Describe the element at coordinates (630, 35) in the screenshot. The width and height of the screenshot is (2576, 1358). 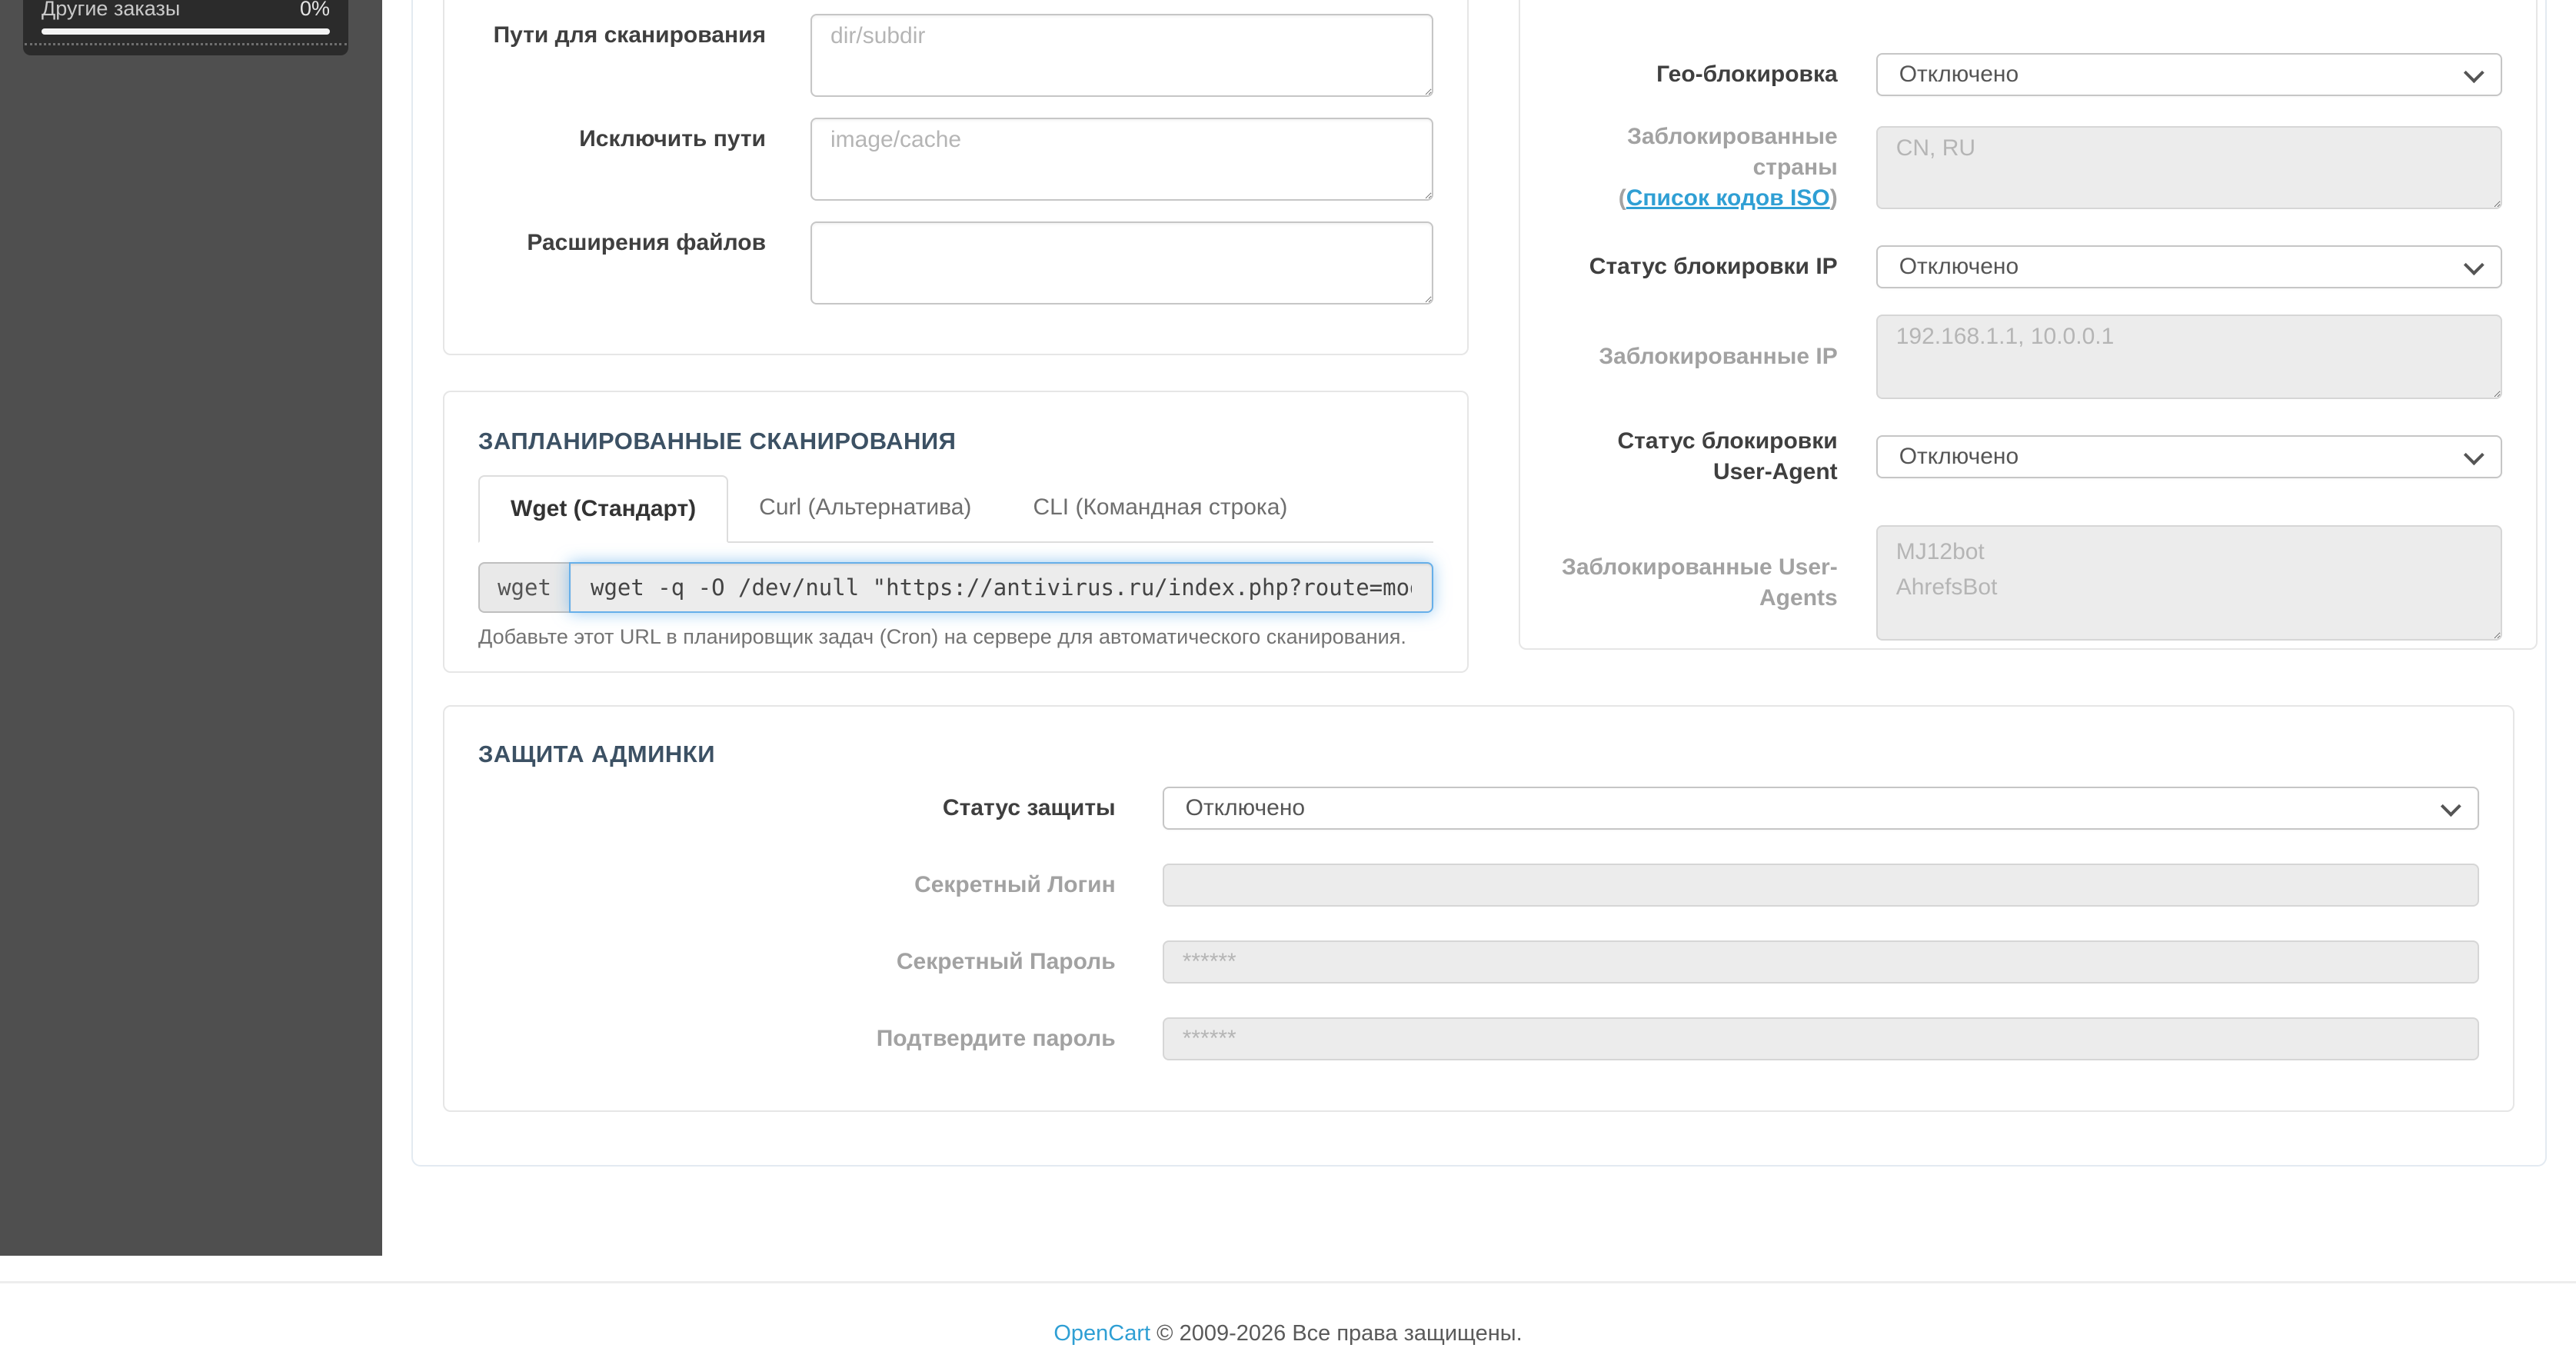
I see `scan-paths-label: Пути для сканирования` at that location.